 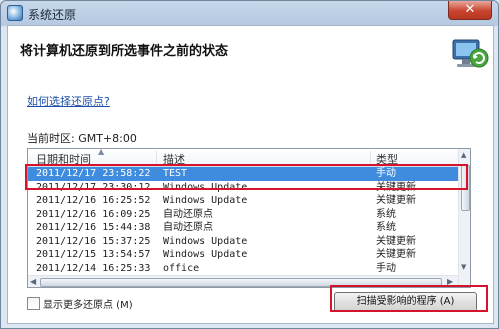 What do you see at coordinates (52, 15) in the screenshot?
I see `window-title: 系统还原` at bounding box center [52, 15].